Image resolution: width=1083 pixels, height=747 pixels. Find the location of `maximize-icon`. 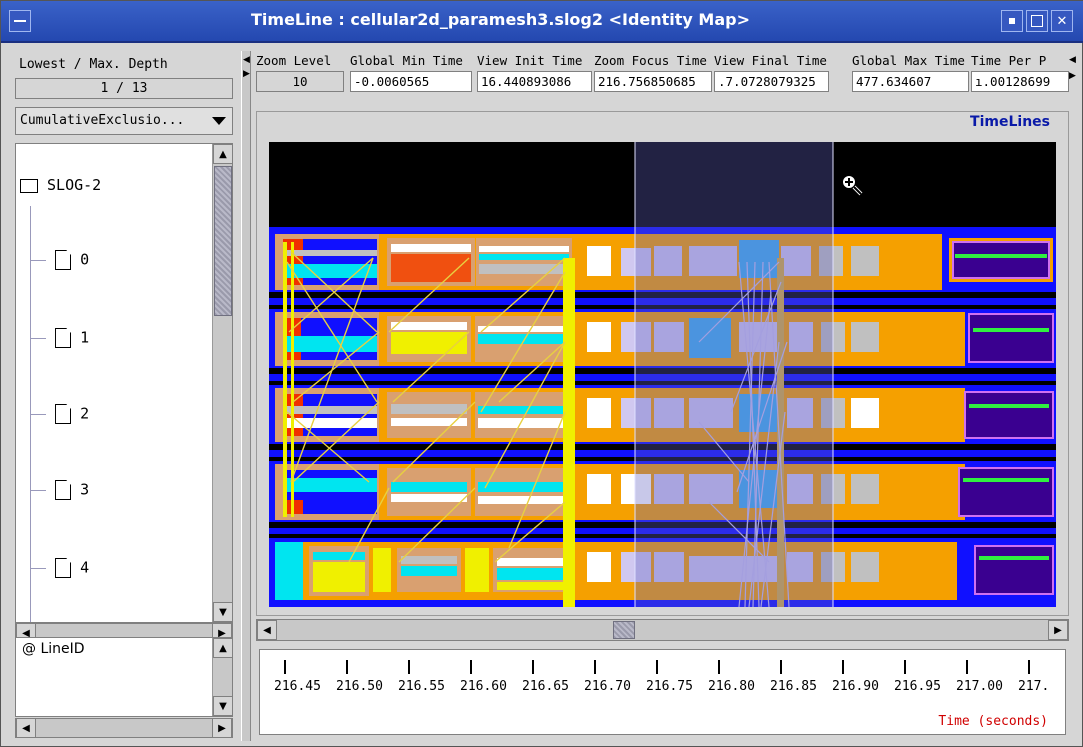

maximize-icon is located at coordinates (1037, 21).